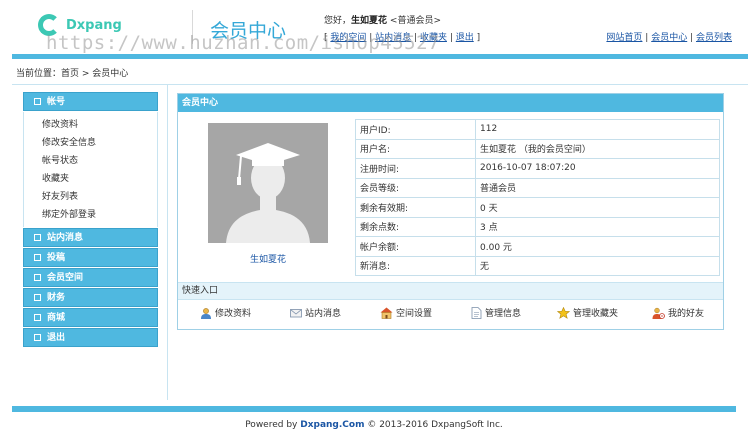  I want to click on quick-access-header: 快速入口, so click(450, 291).